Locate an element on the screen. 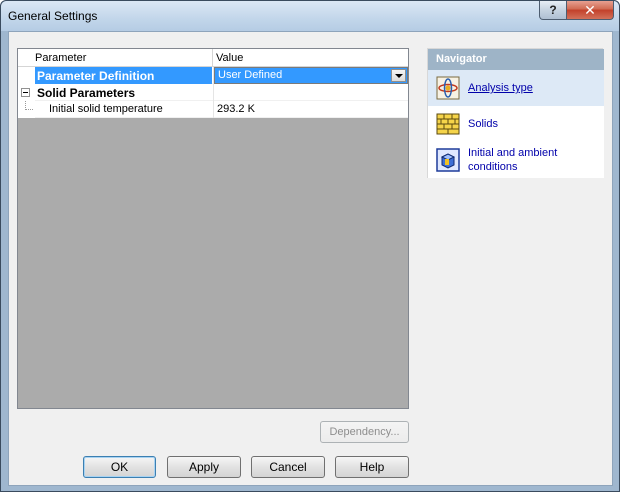 The image size is (620, 492). nav-label-initial-conditions: Initial and ambient conditions is located at coordinates (512, 160).